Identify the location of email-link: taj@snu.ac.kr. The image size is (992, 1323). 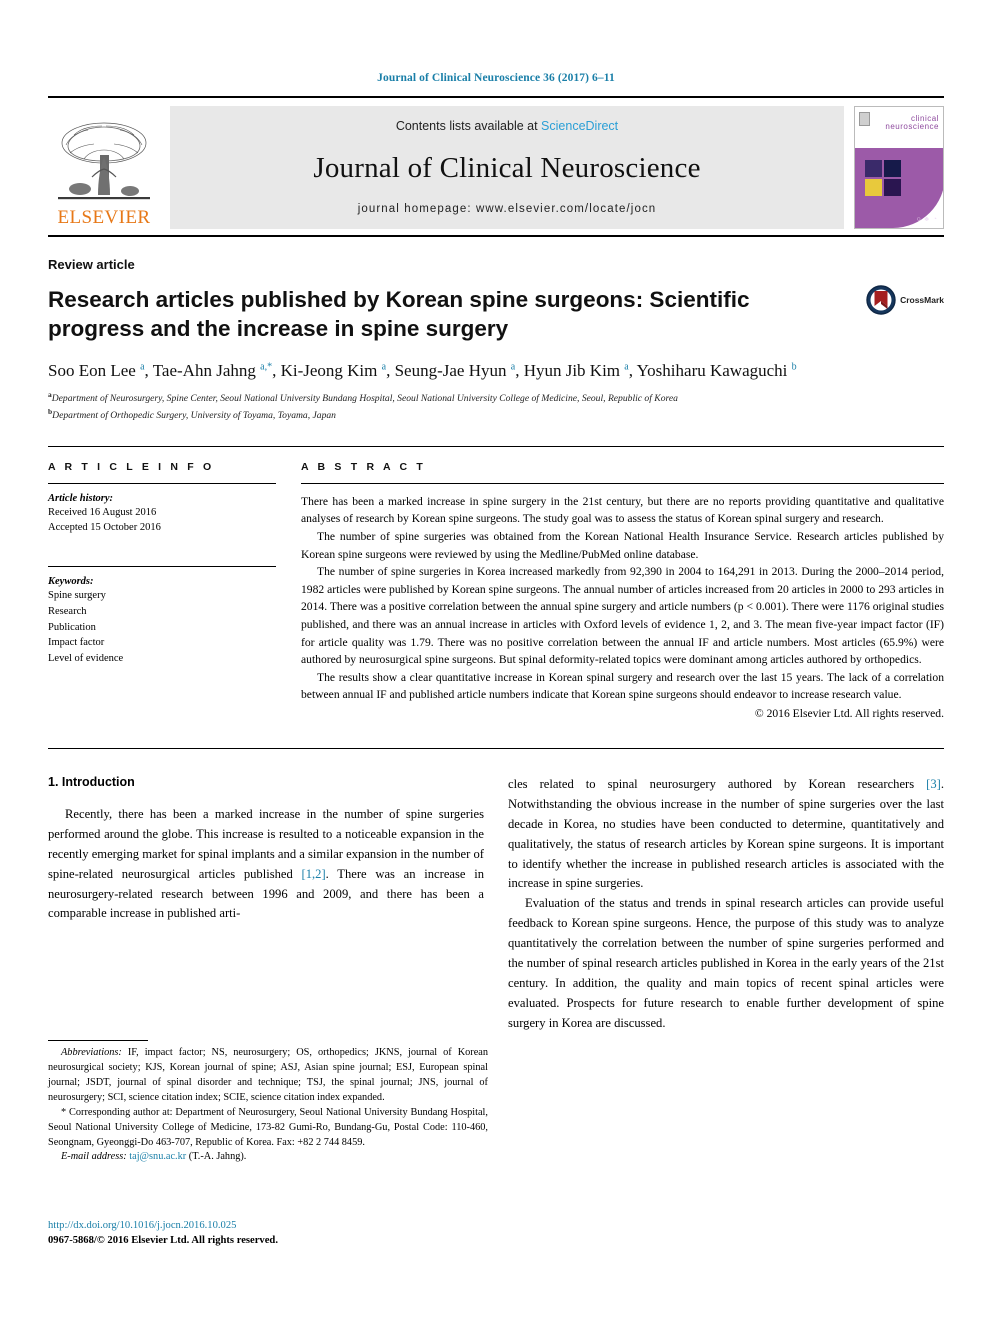
(157, 1156).